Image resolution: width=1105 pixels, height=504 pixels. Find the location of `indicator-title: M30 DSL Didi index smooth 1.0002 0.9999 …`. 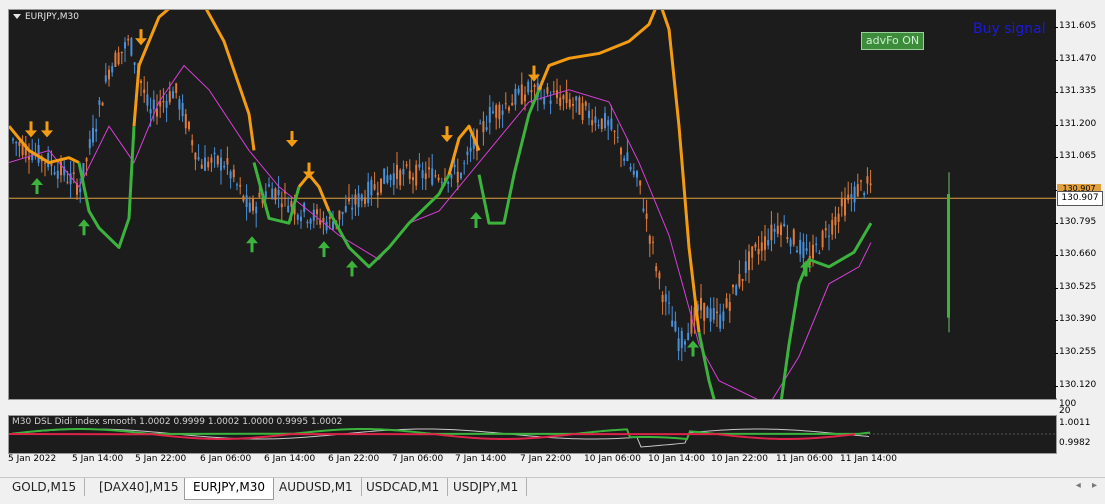

indicator-title: M30 DSL Didi index smooth 1.0002 0.9999 … is located at coordinates (177, 422).